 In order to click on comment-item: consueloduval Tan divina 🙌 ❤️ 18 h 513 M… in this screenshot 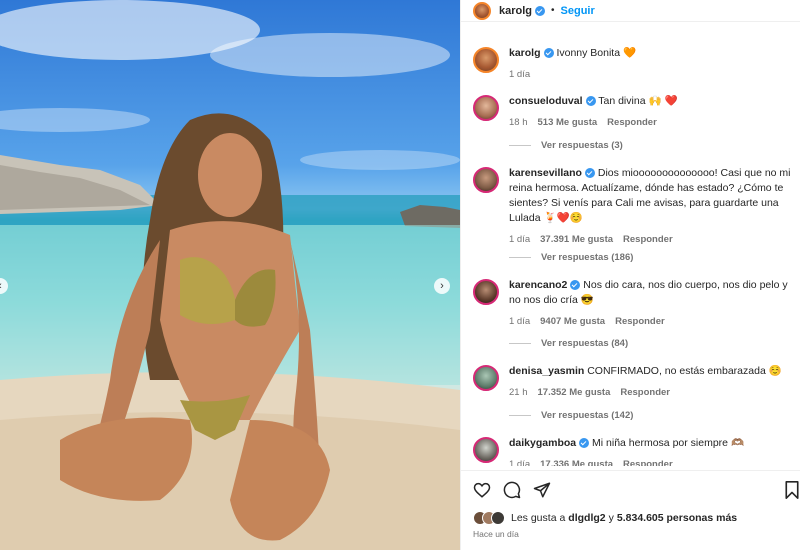, I will do `click(632, 112)`.